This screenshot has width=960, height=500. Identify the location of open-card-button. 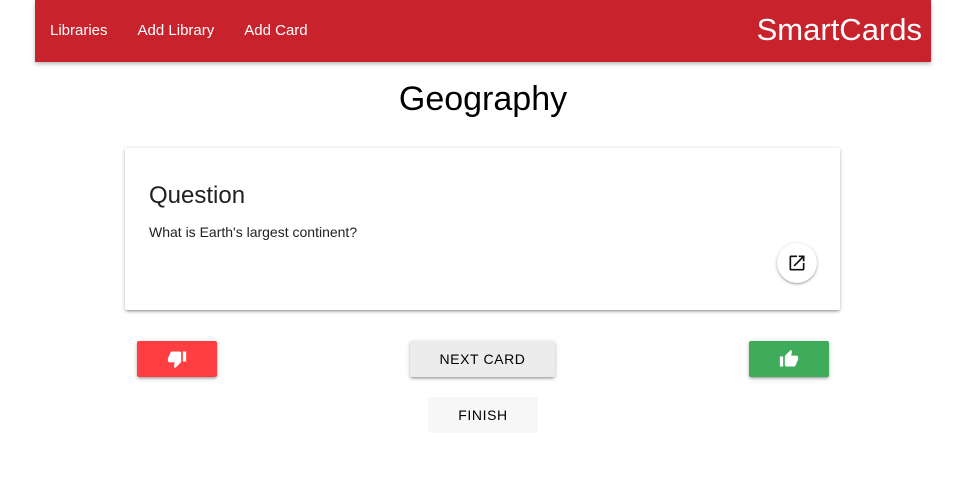
(797, 263).